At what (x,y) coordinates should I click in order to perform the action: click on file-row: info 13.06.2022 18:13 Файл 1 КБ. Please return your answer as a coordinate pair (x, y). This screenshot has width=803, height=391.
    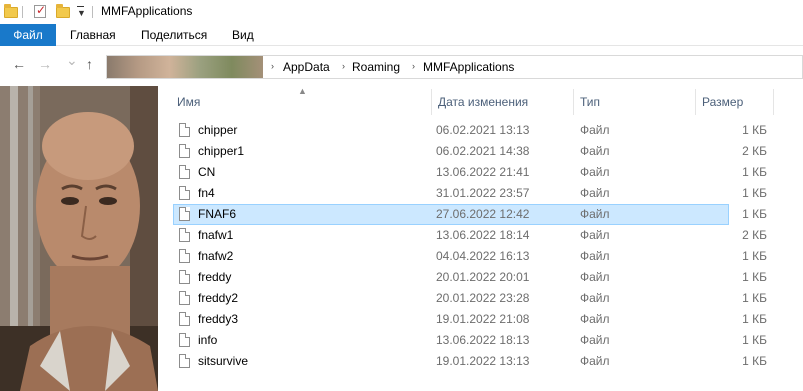
    Looking at the image, I should click on (470, 340).